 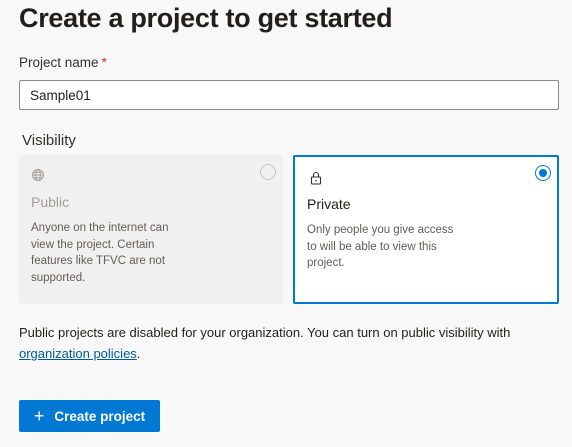 What do you see at coordinates (39, 416) in the screenshot?
I see `plus-icon: +` at bounding box center [39, 416].